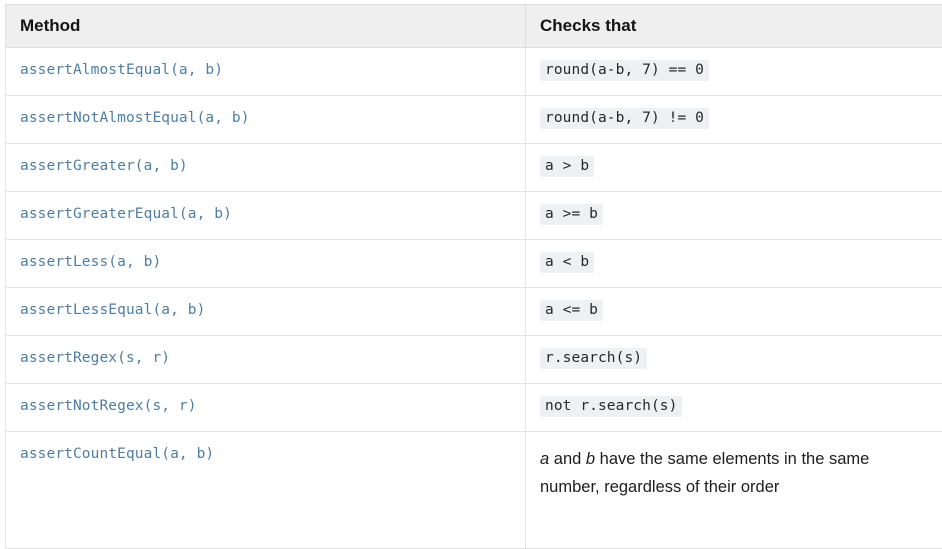 This screenshot has width=942, height=549. I want to click on cell-checks: a < b, so click(734, 264).